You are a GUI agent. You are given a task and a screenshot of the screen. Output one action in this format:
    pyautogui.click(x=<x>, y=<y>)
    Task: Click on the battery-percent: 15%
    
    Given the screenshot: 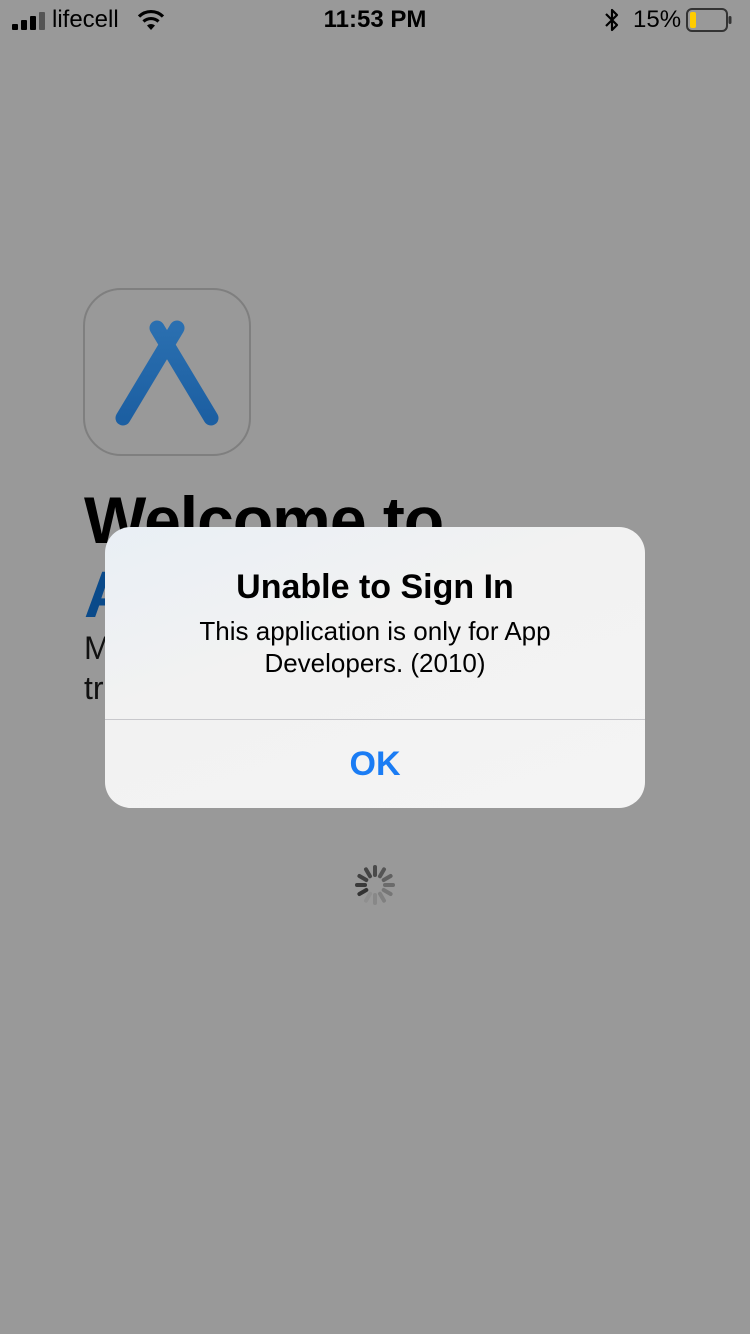 What is the action you would take?
    pyautogui.click(x=657, y=19)
    